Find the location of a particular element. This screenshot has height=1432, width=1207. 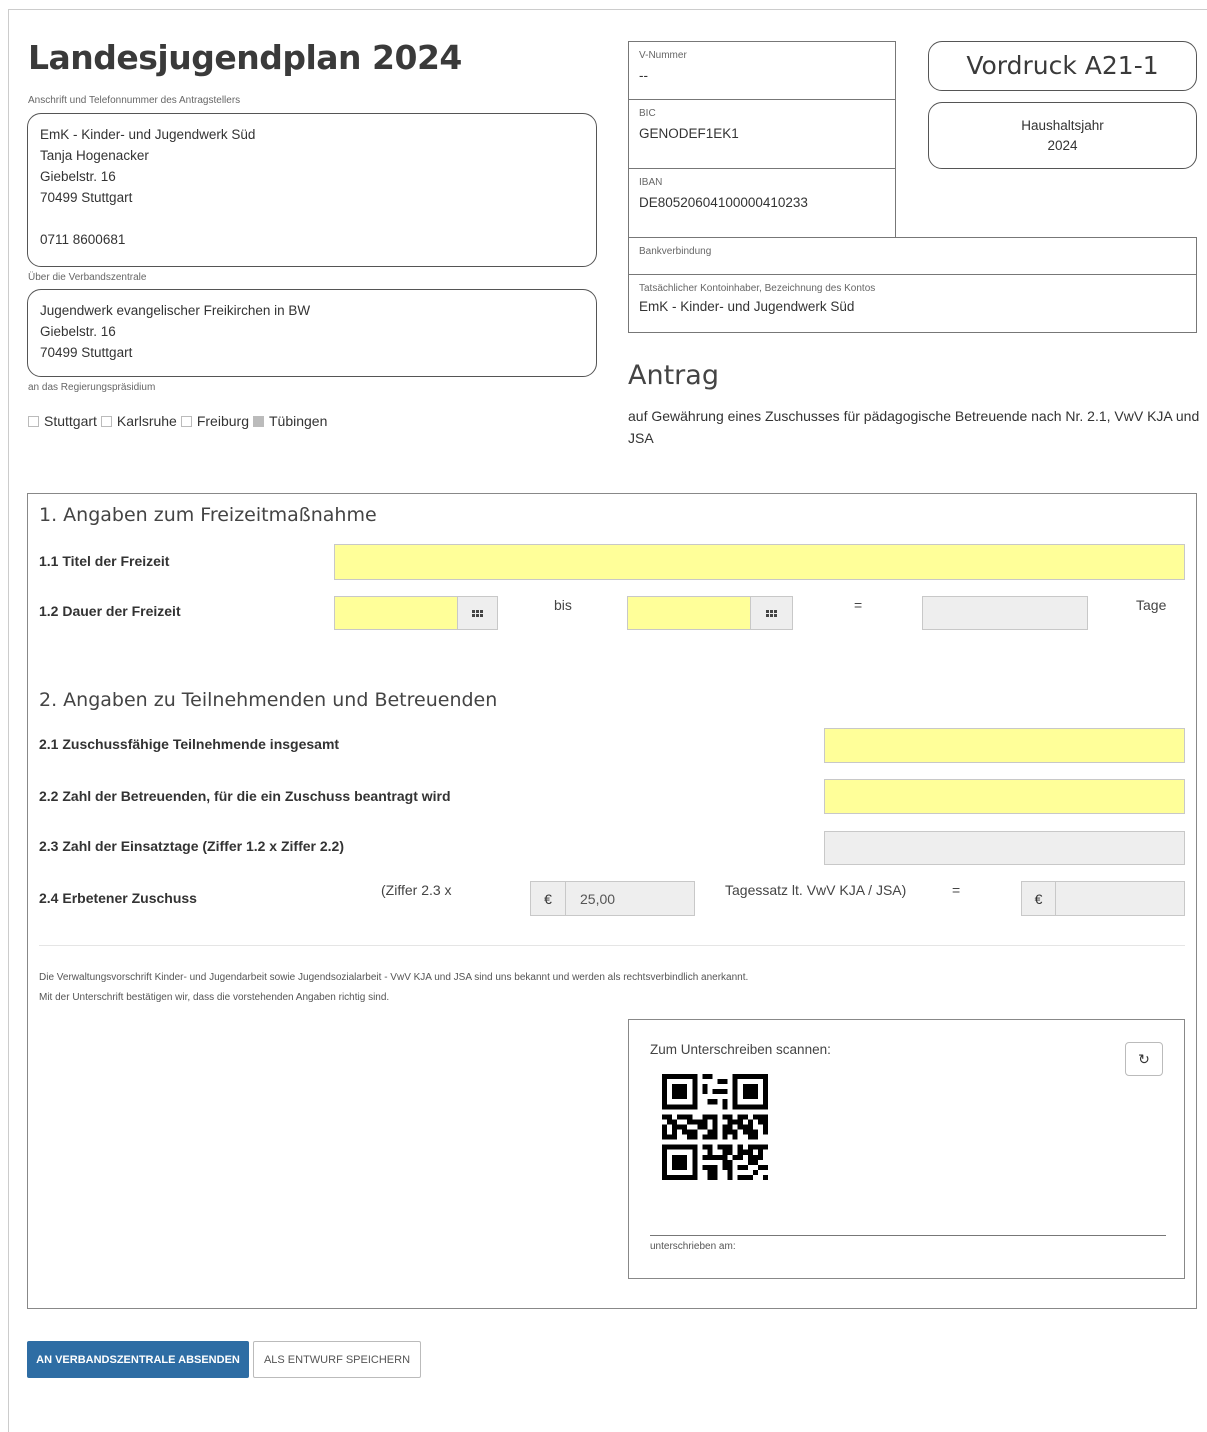

titel-input is located at coordinates (759, 562).